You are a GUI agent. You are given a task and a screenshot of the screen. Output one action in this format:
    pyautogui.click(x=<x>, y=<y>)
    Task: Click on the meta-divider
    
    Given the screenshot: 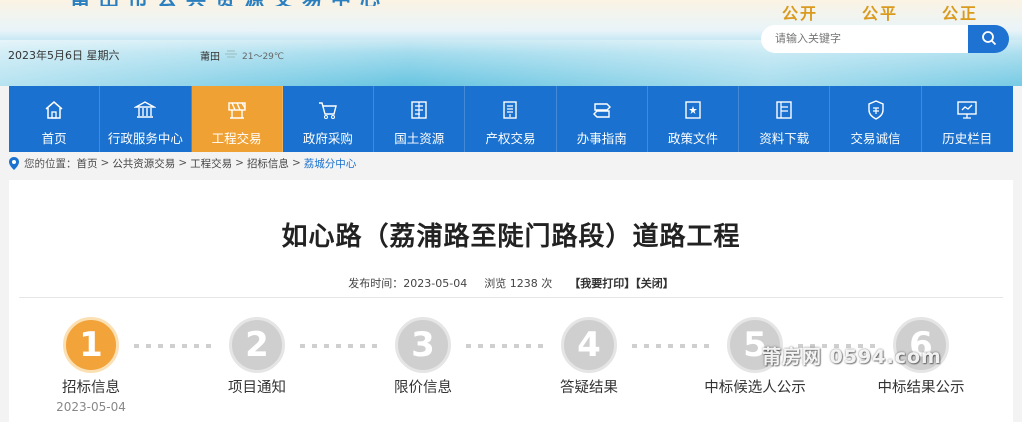 What is the action you would take?
    pyautogui.click(x=511, y=297)
    